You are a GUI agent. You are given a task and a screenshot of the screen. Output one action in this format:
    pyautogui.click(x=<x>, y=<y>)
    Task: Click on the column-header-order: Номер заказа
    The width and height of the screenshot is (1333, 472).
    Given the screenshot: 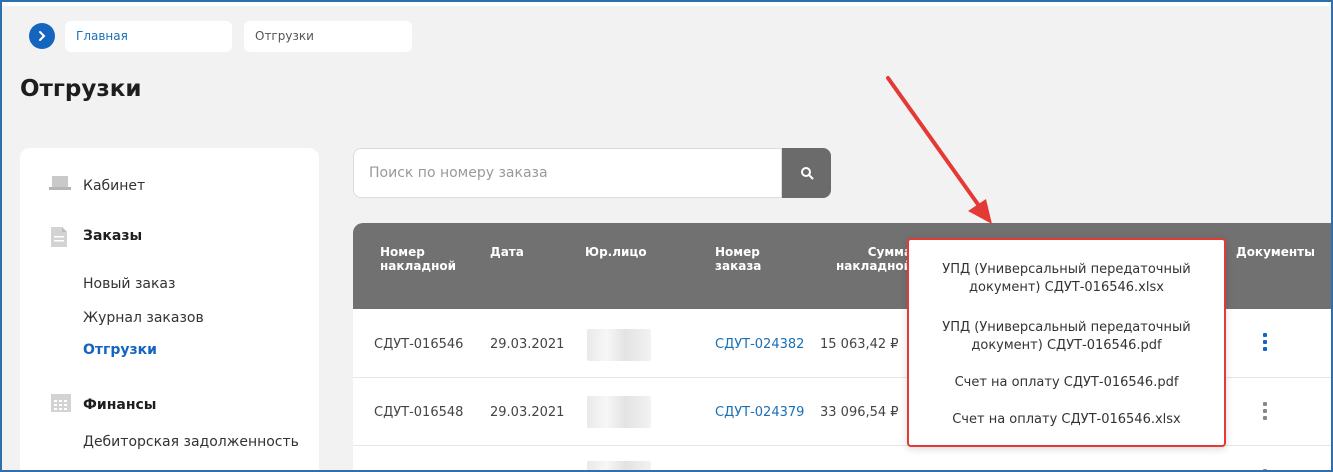 What is the action you would take?
    pyautogui.click(x=738, y=259)
    